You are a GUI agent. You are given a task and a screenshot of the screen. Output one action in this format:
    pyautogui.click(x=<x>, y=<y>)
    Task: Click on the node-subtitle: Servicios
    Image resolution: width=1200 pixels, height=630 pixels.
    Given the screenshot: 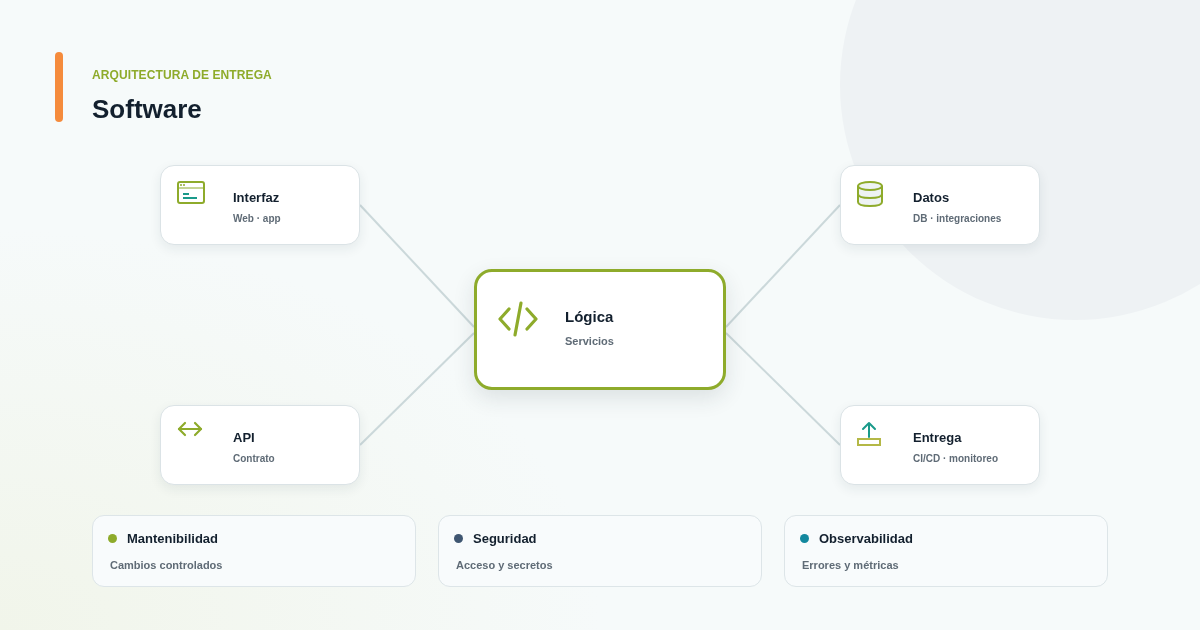 What is the action you would take?
    pyautogui.click(x=589, y=341)
    